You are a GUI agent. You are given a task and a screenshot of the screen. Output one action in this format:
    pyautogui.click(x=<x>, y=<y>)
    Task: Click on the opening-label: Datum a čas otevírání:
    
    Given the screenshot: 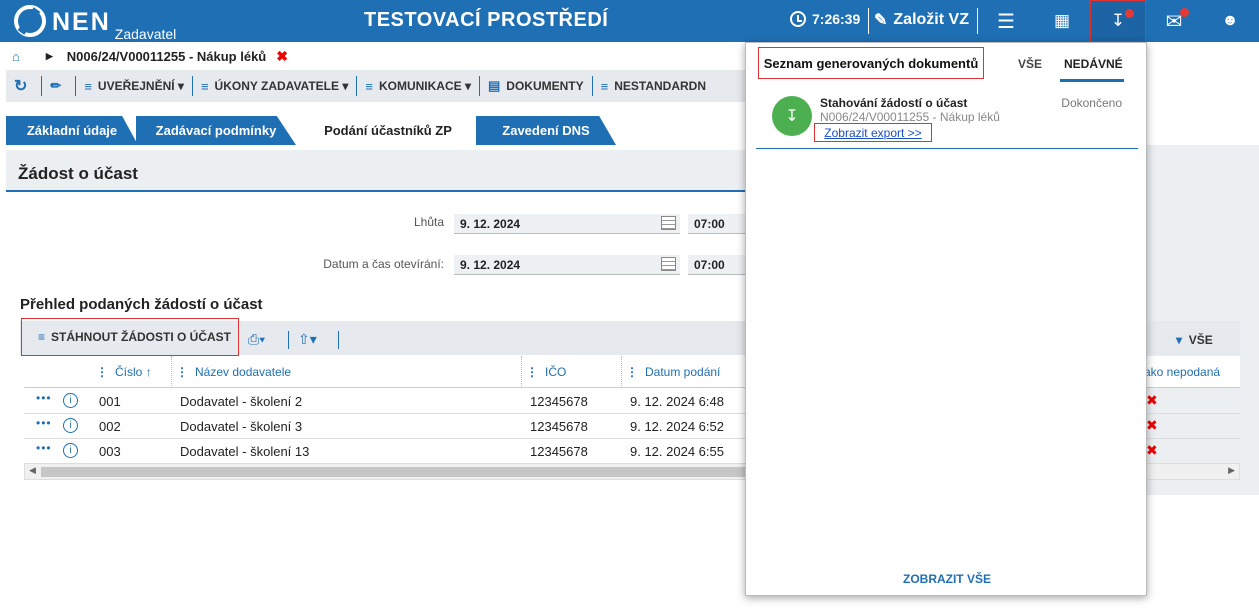 What is the action you would take?
    pyautogui.click(x=383, y=264)
    